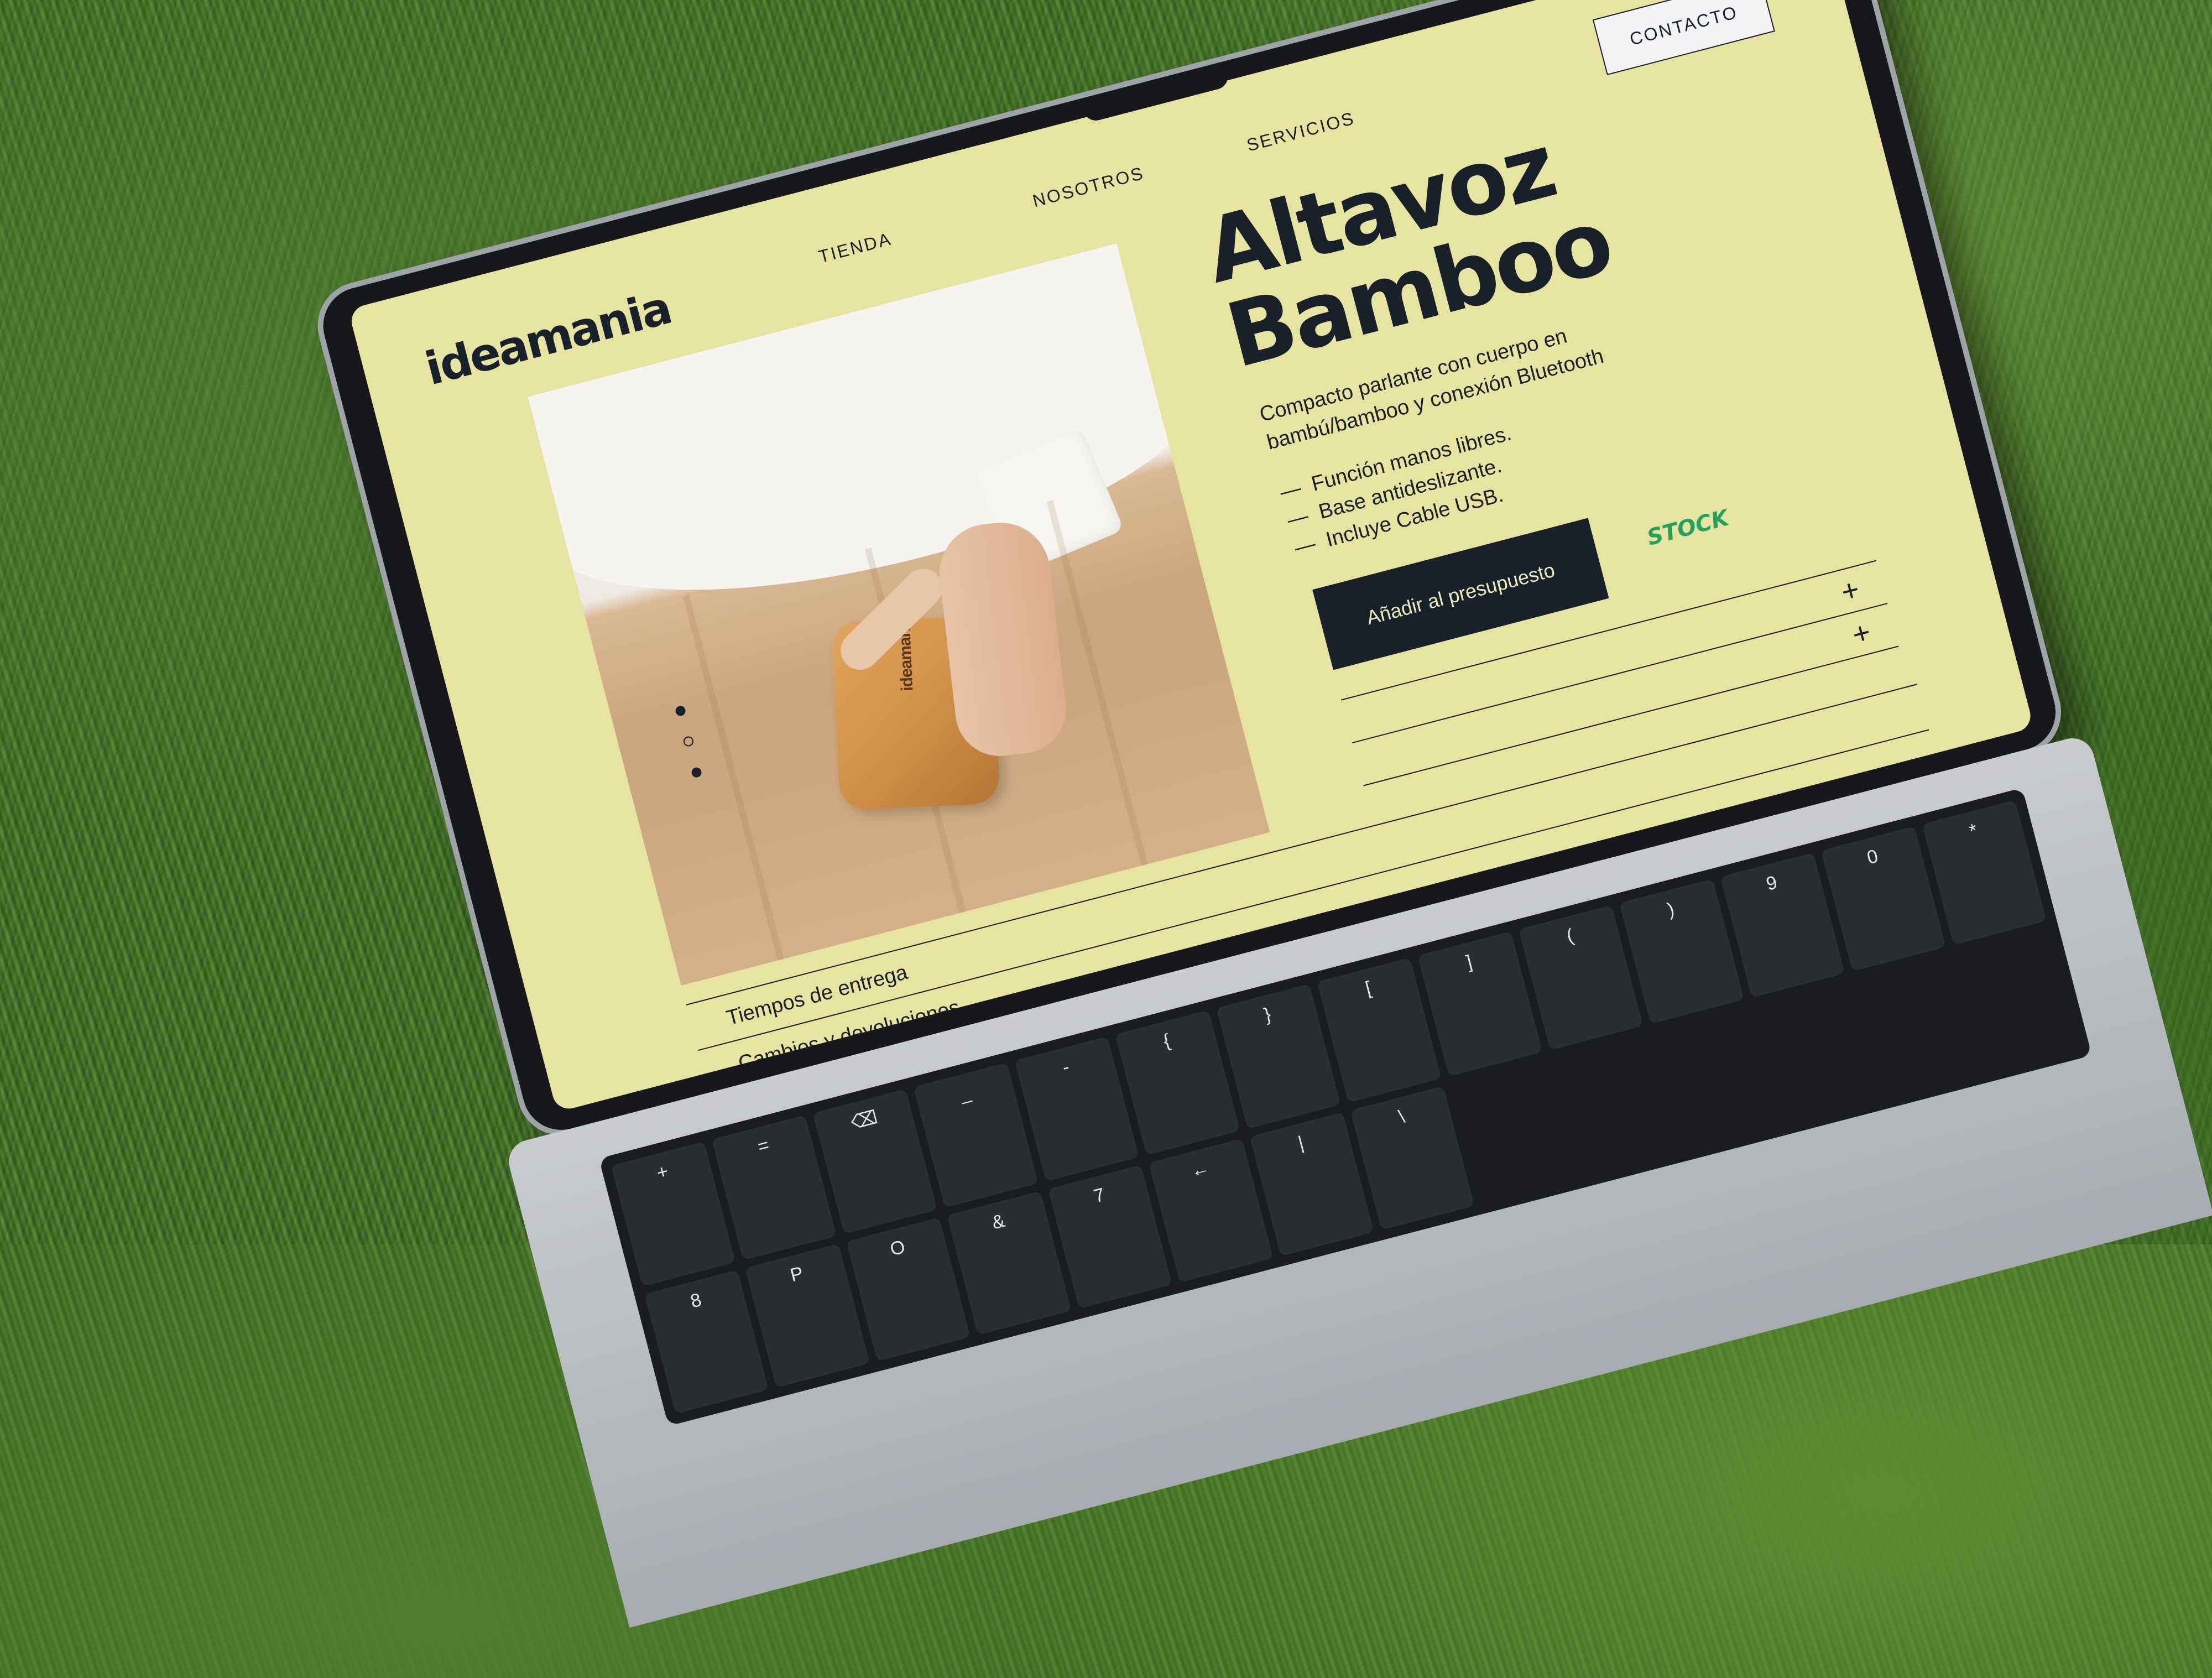 Image resolution: width=2212 pixels, height=1678 pixels. What do you see at coordinates (1312, 1184) in the screenshot?
I see `key: |` at bounding box center [1312, 1184].